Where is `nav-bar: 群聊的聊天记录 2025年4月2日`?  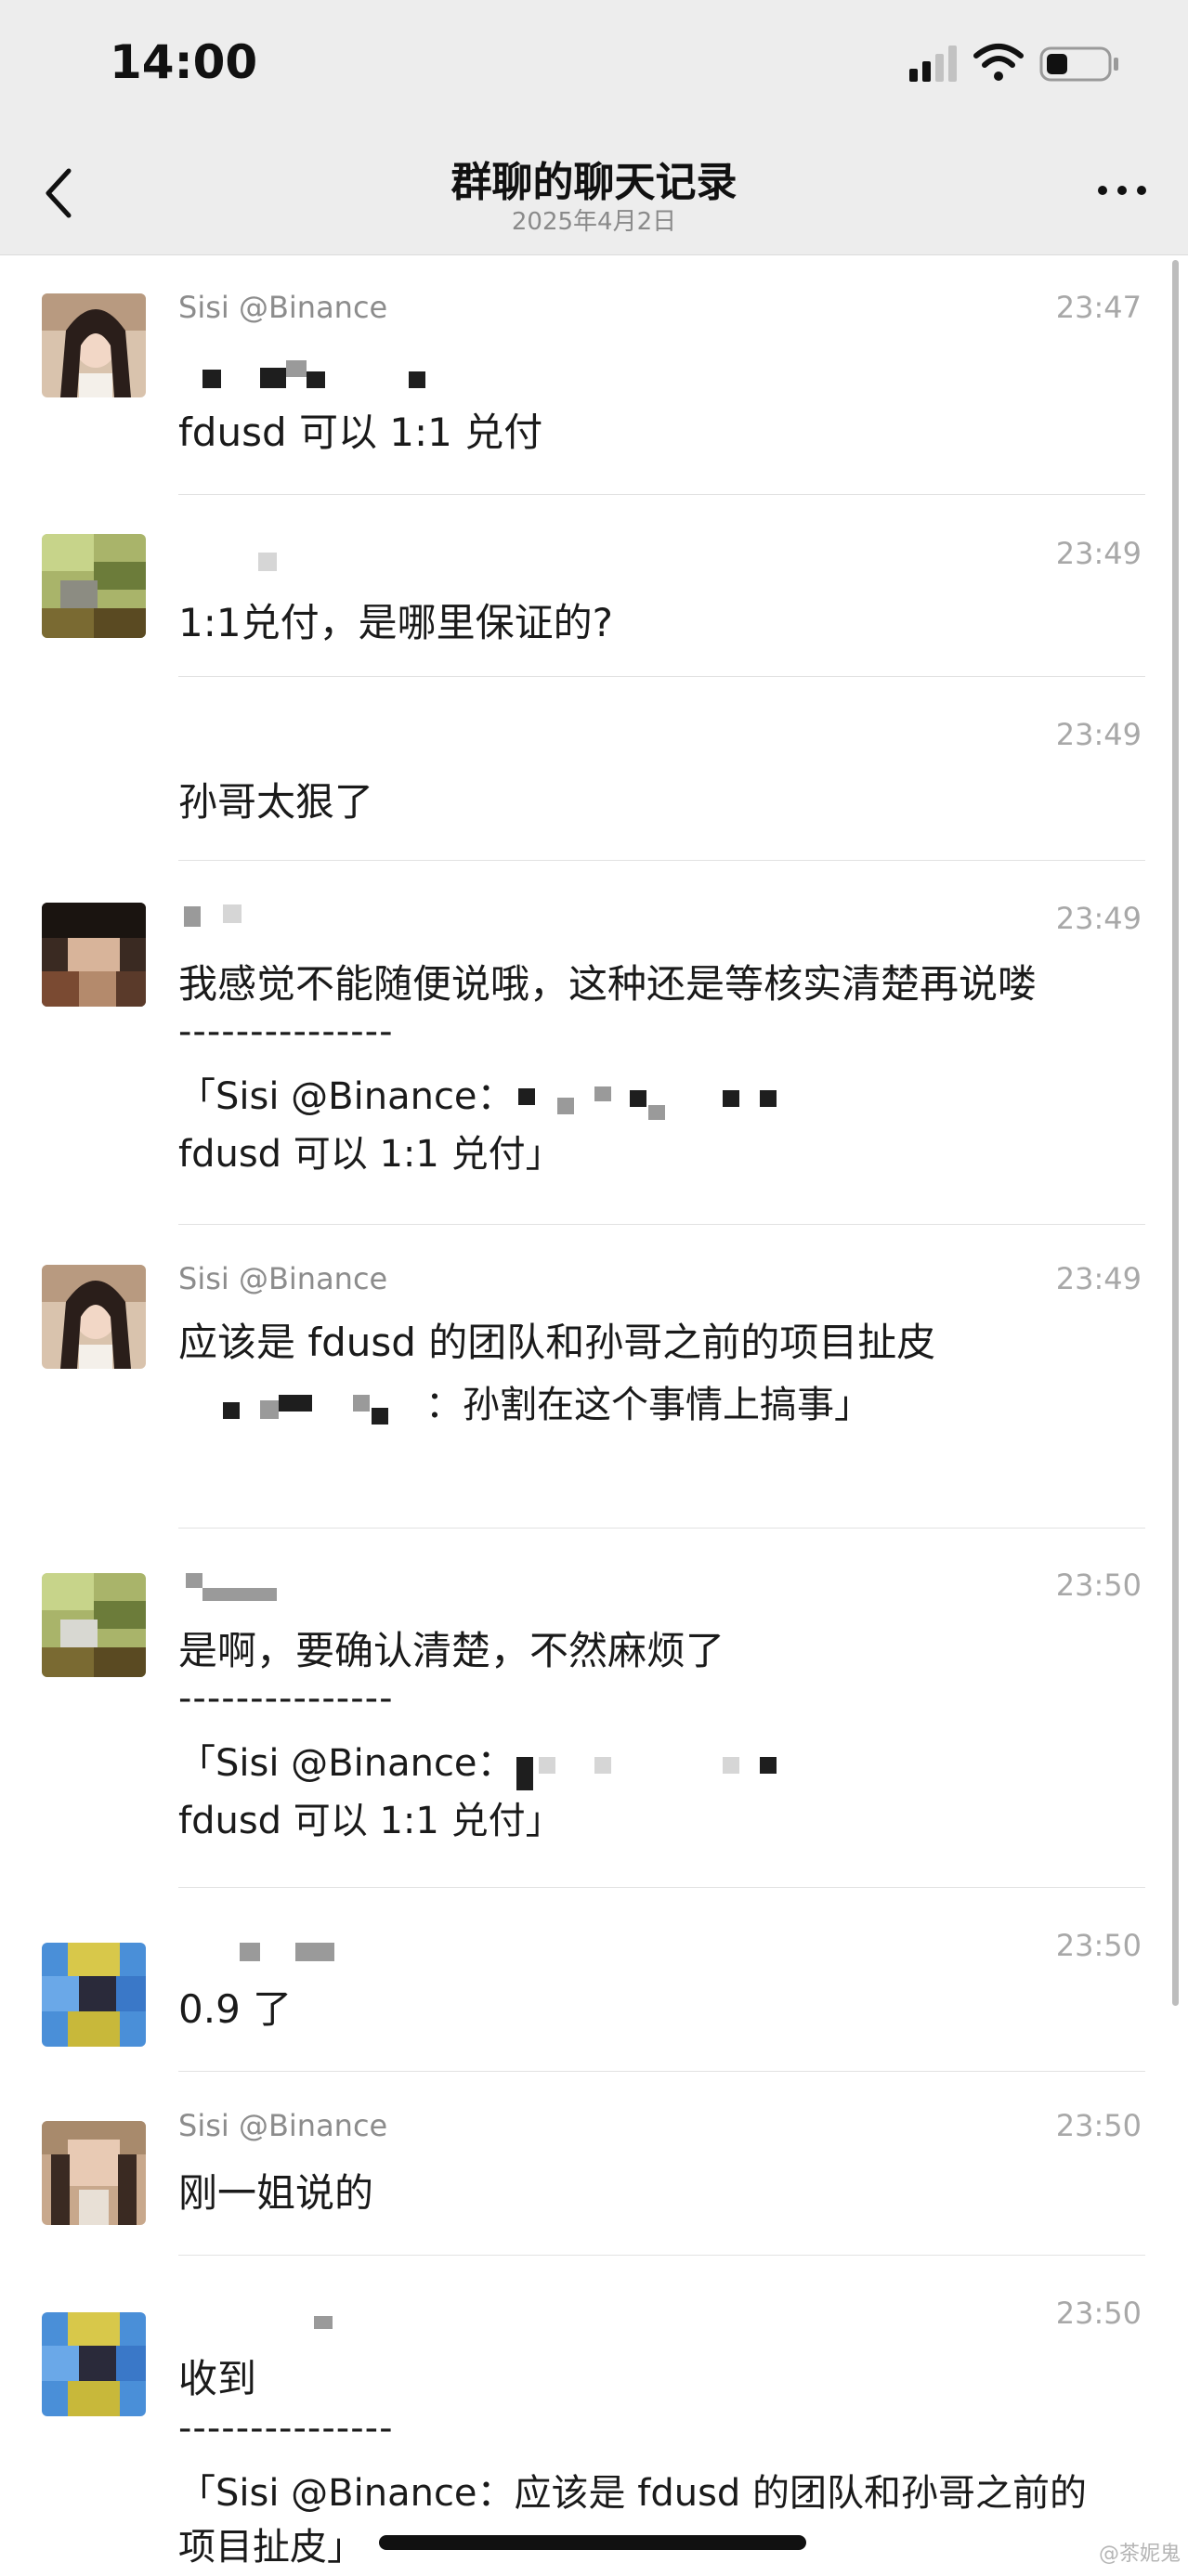
nav-bar: 群聊的聊天记录 2025年4月2日 is located at coordinates (594, 192).